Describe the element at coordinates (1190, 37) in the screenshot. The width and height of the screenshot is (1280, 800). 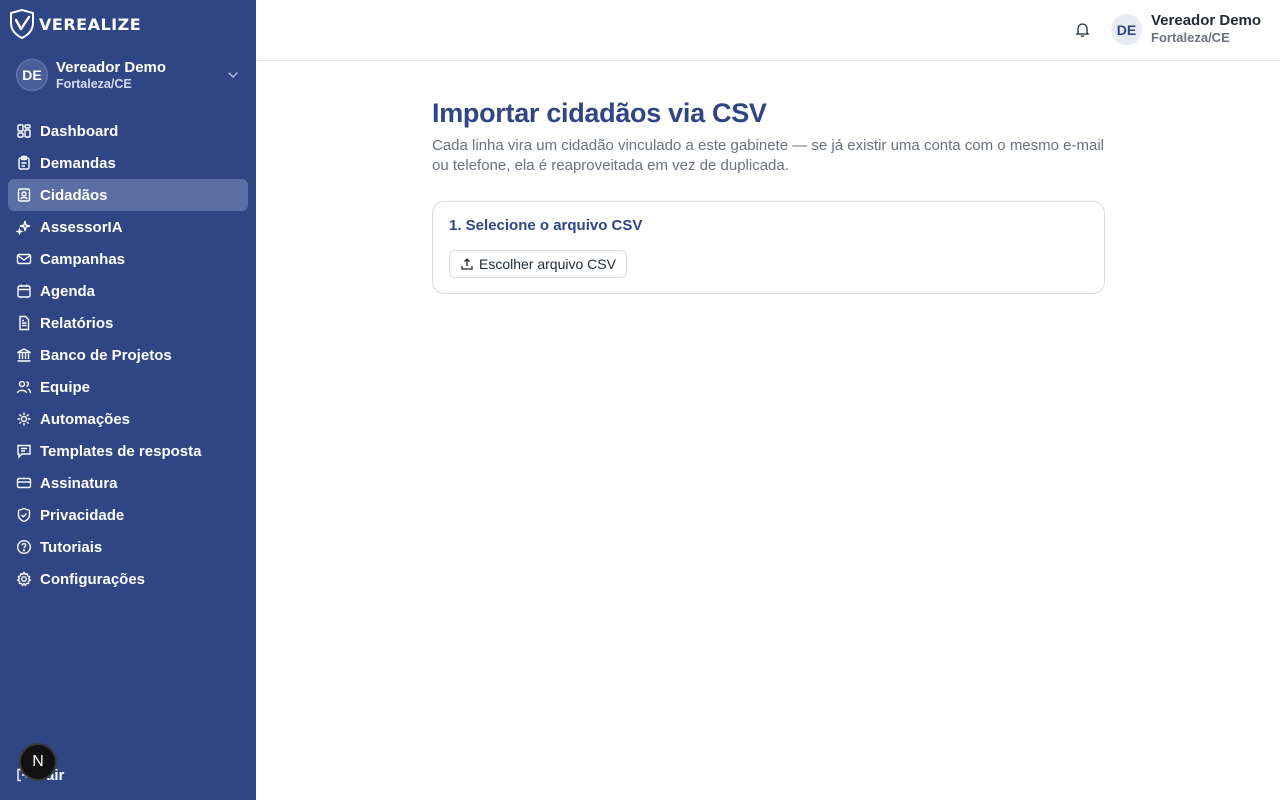
I see `user-city: Fortaleza/CE` at that location.